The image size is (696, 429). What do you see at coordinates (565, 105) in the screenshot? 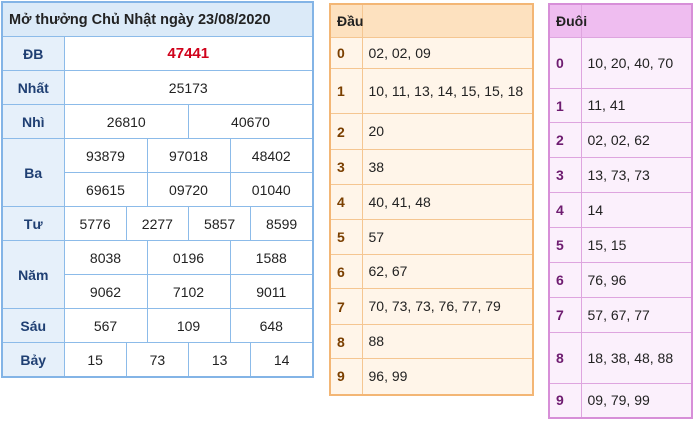
I see `duoi-digit: 1` at bounding box center [565, 105].